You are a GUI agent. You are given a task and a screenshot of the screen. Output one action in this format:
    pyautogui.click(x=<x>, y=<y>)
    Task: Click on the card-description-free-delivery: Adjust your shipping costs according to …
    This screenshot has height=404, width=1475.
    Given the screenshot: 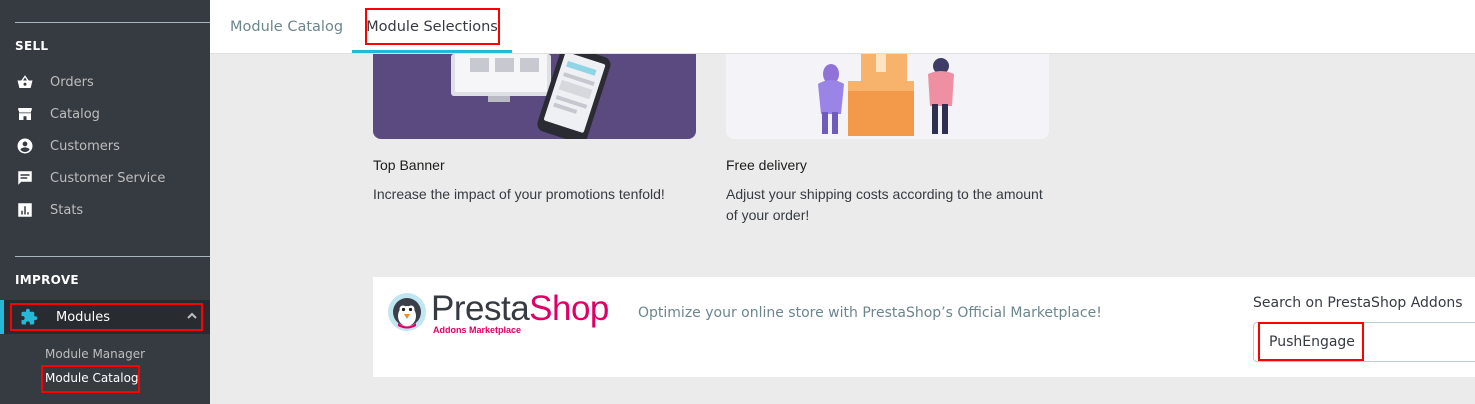 What is the action you would take?
    pyautogui.click(x=891, y=205)
    